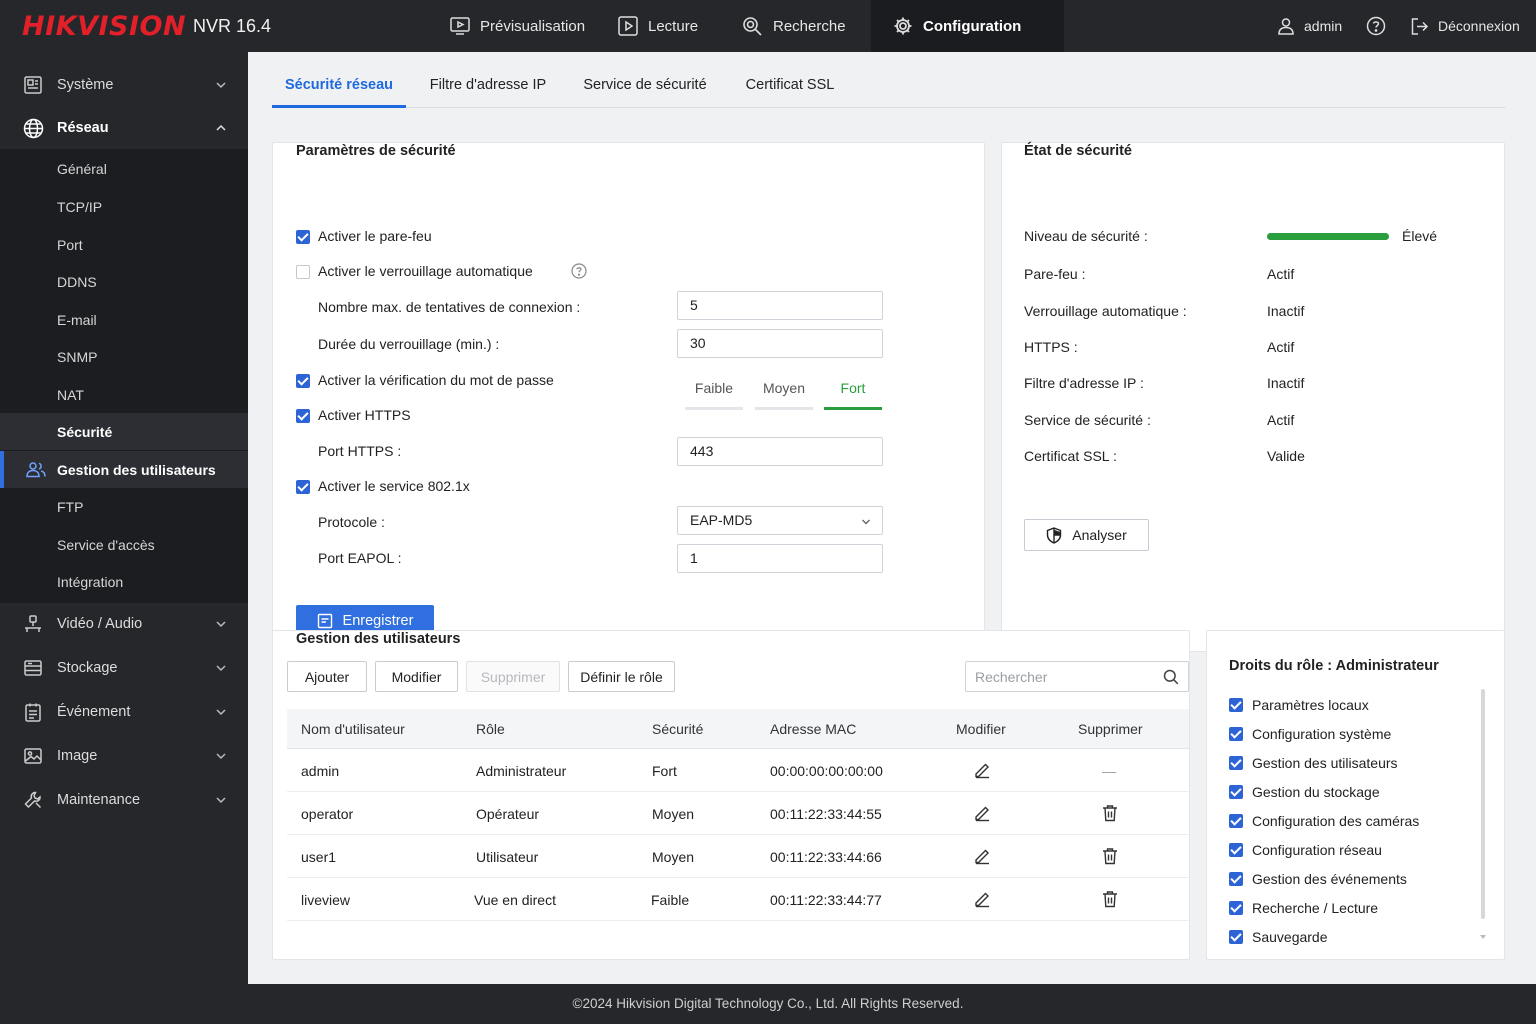 Image resolution: width=1536 pixels, height=1024 pixels. I want to click on status-security-service-value: Actif, so click(1281, 420).